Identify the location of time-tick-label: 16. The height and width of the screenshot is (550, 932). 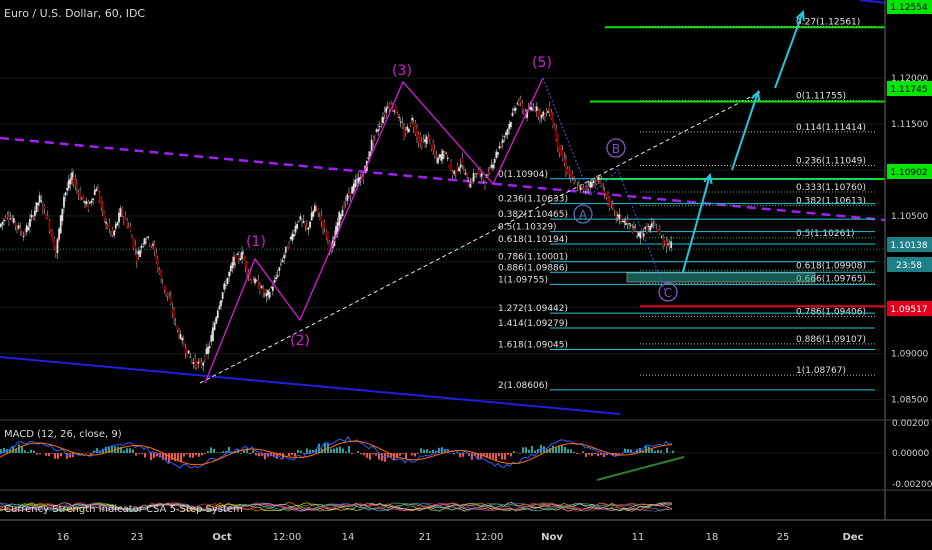
(63, 537).